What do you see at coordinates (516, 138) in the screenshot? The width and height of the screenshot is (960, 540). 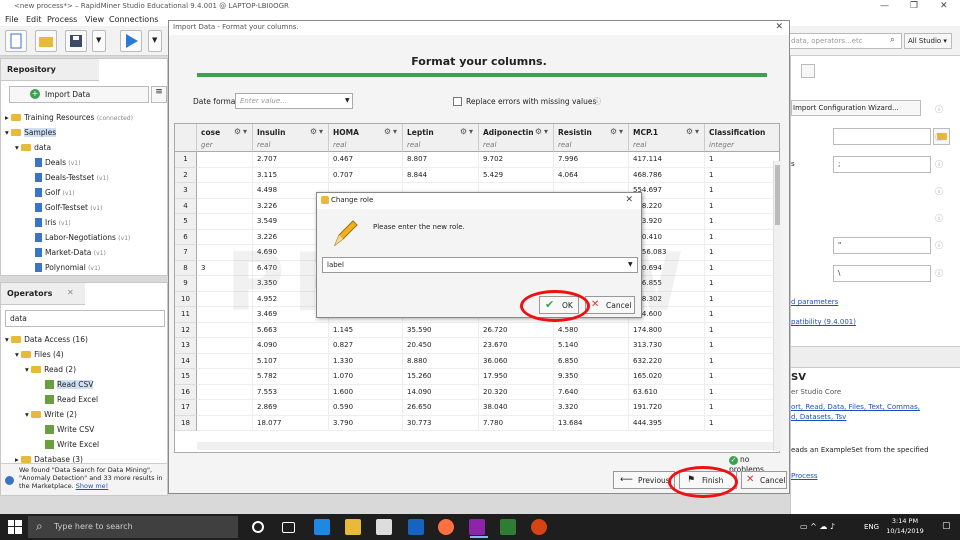 I see `column-header-adiponectin: Adiponectin real ⚙▾` at bounding box center [516, 138].